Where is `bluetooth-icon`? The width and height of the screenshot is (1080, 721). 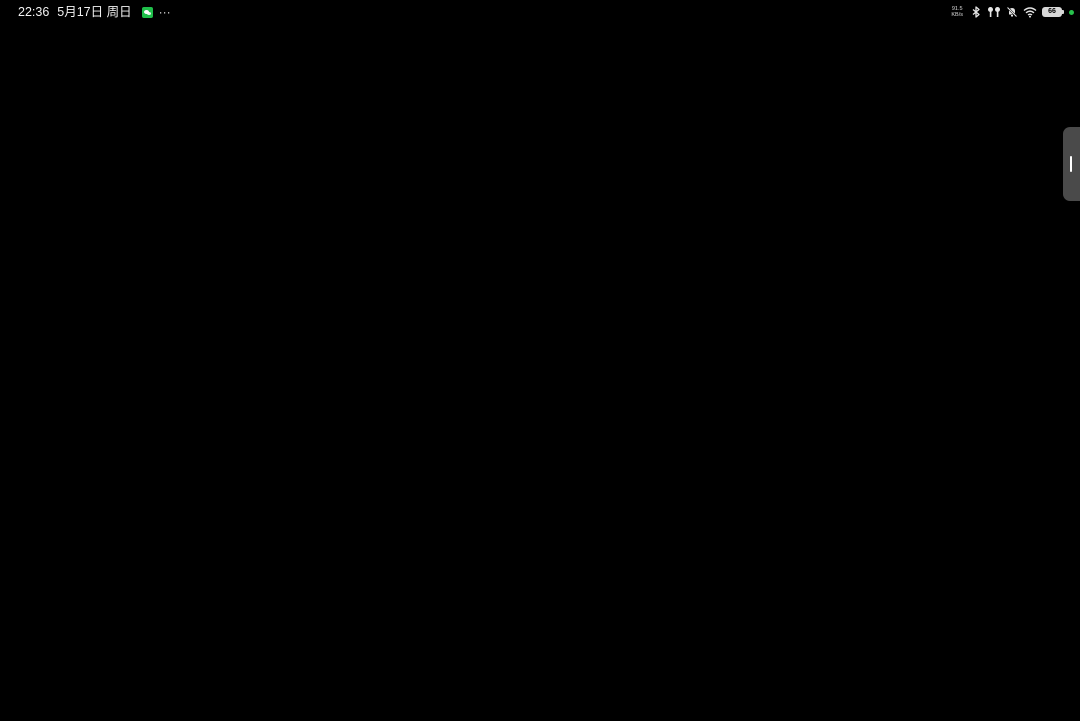
bluetooth-icon is located at coordinates (976, 12).